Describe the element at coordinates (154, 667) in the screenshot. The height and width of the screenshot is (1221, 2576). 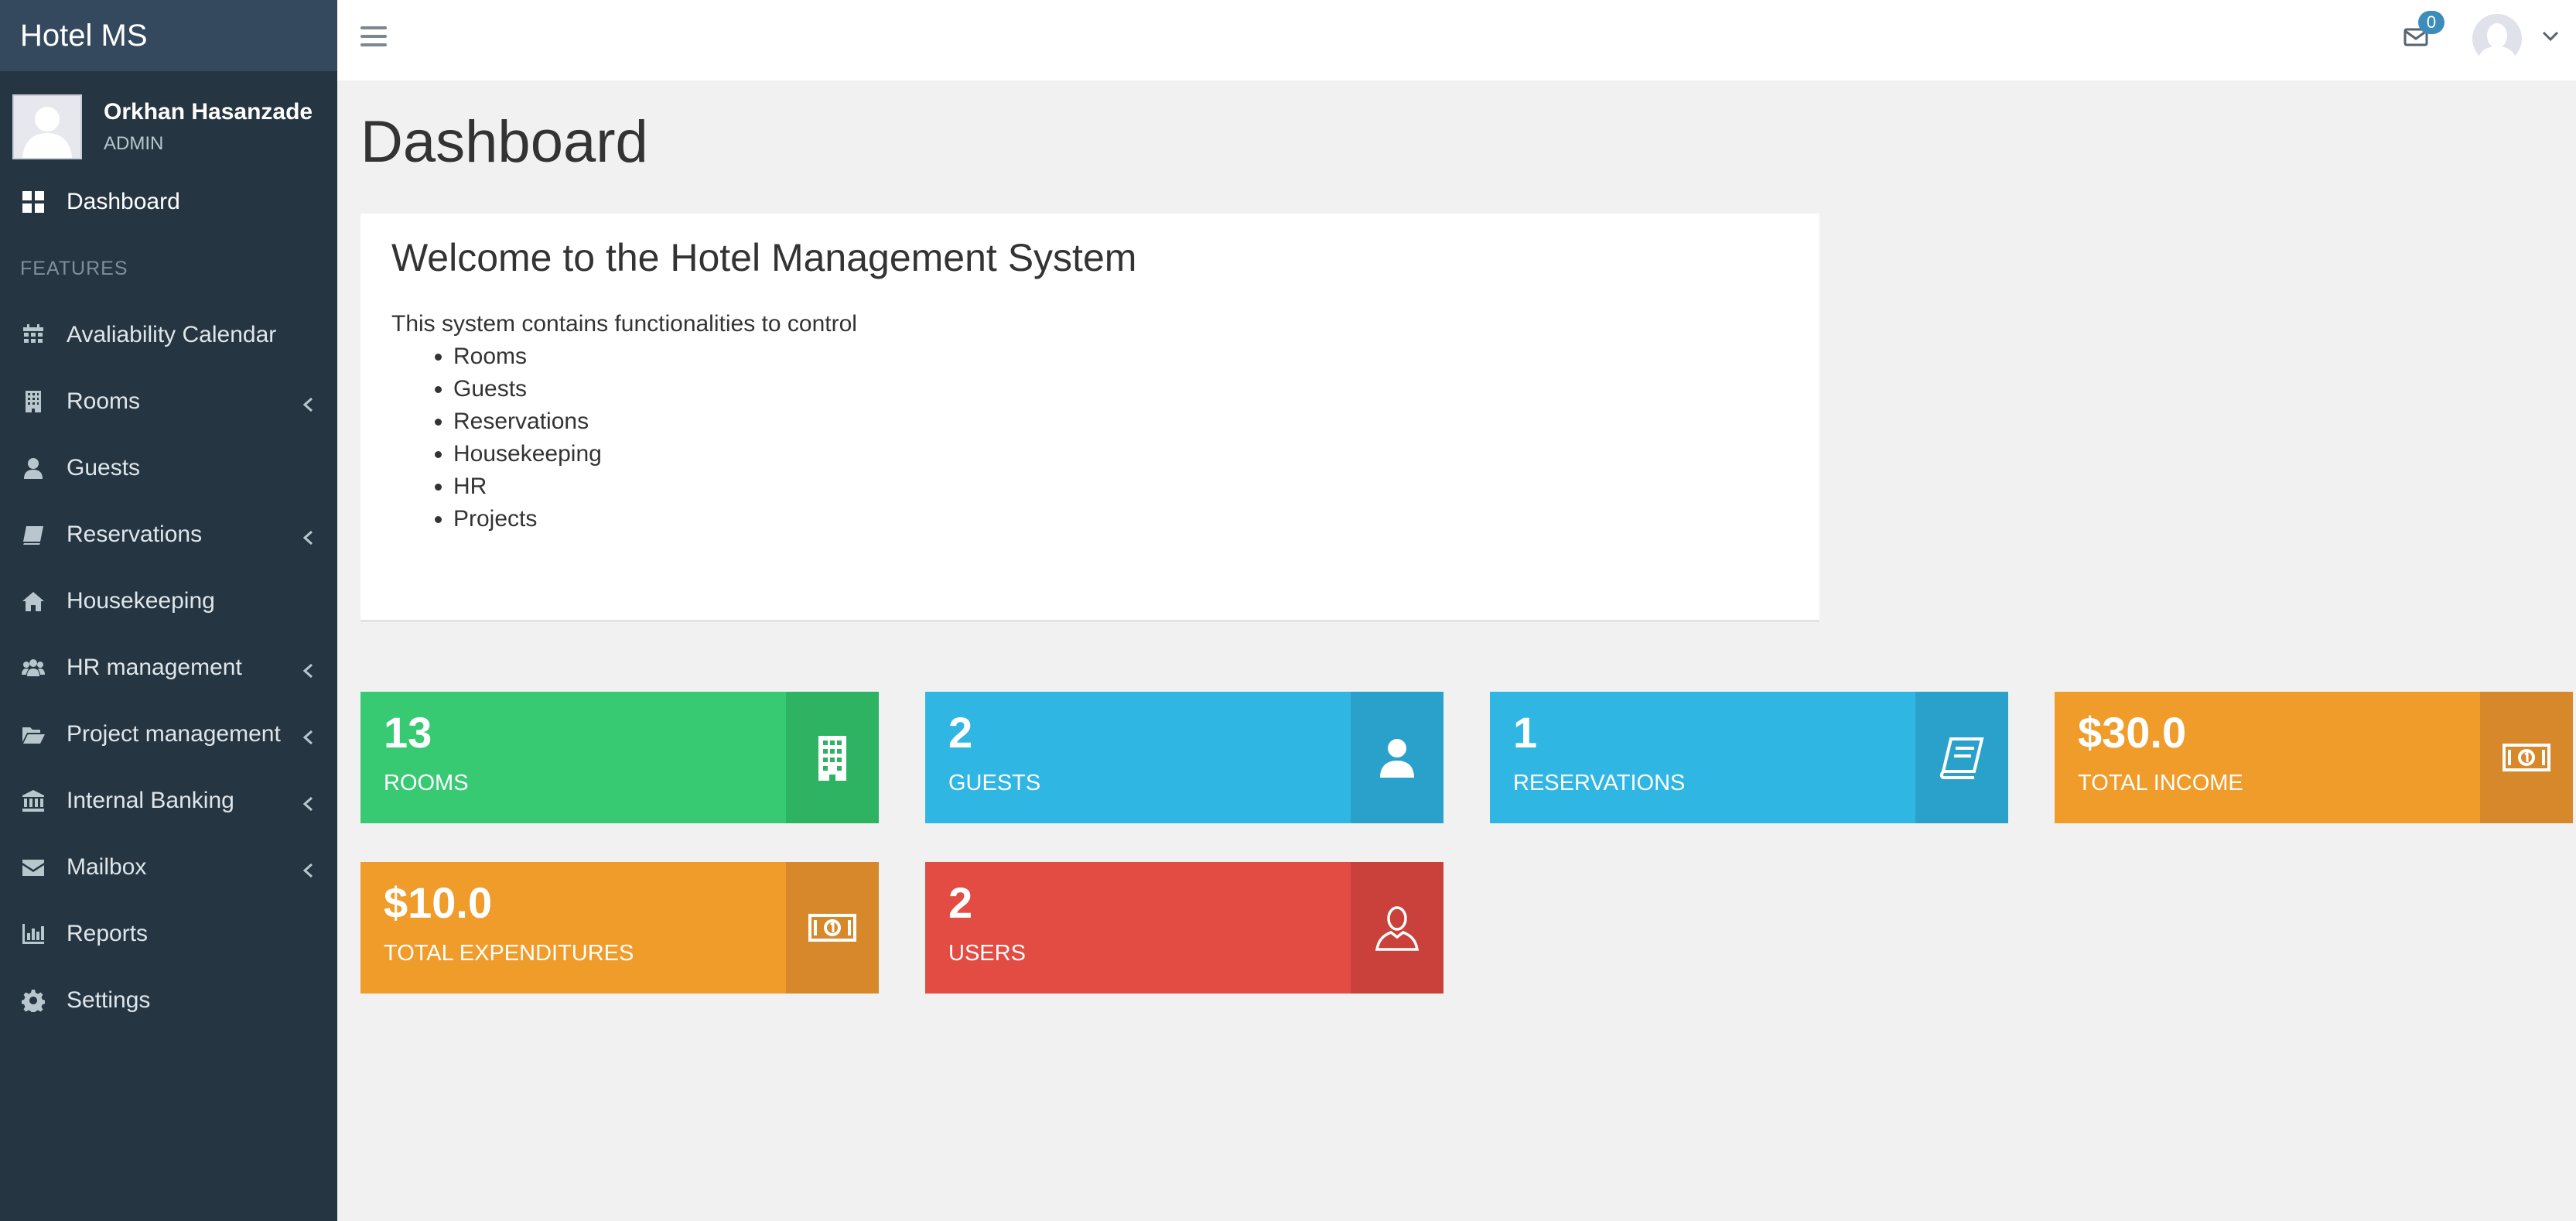
I see `sidebar-item-label: HR management` at that location.